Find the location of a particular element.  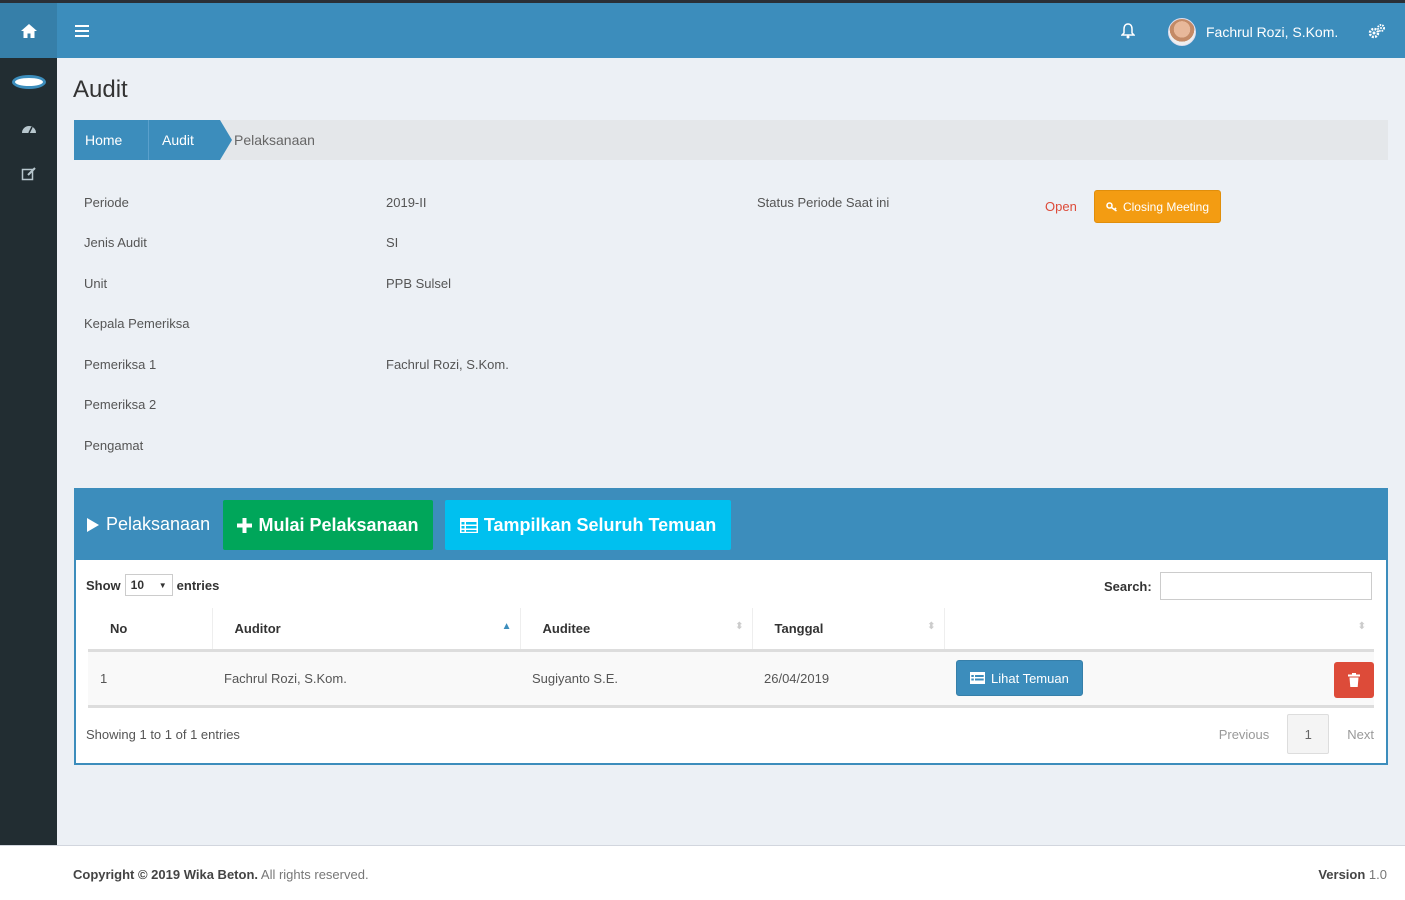

pagination-page-1: 1 is located at coordinates (1308, 734).